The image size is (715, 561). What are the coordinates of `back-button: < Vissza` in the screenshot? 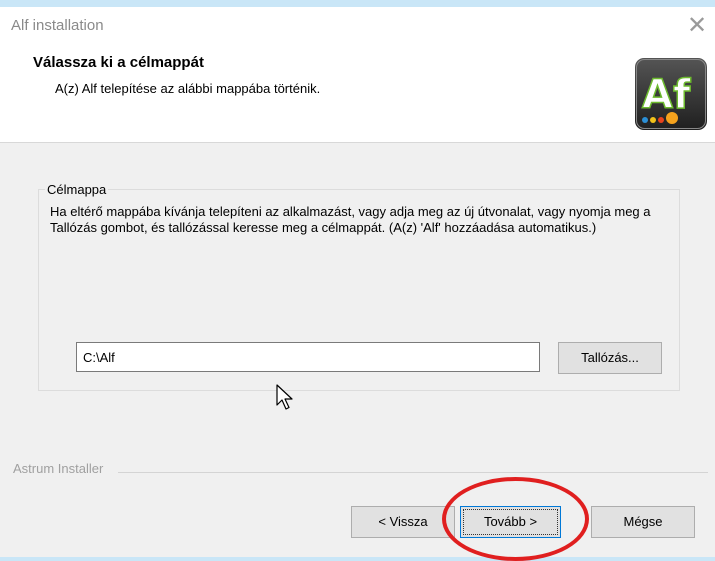 It's located at (403, 522).